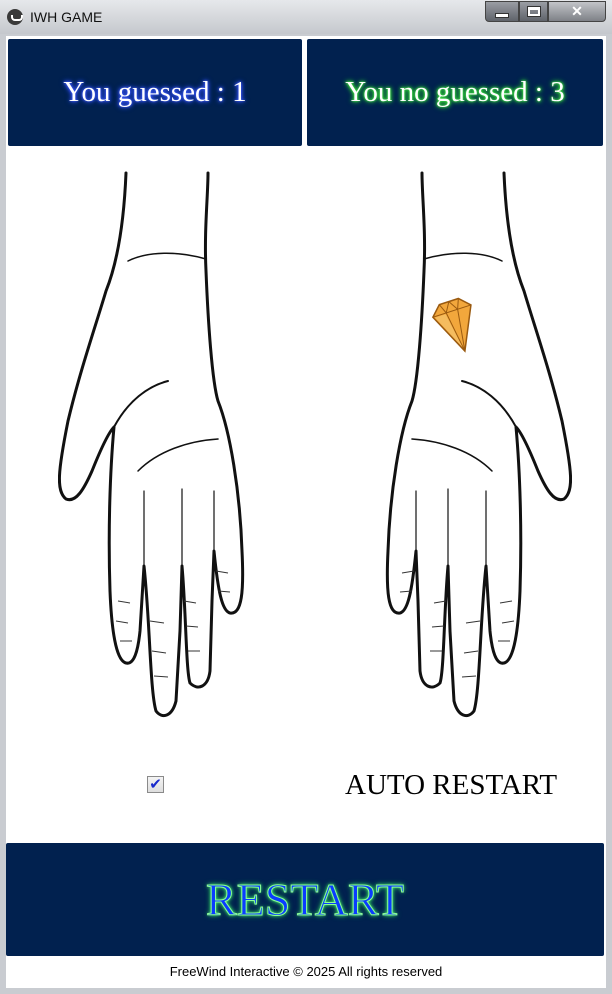 This screenshot has height=994, width=612. I want to click on auto-restart-label: AUTO RESTART, so click(451, 785).